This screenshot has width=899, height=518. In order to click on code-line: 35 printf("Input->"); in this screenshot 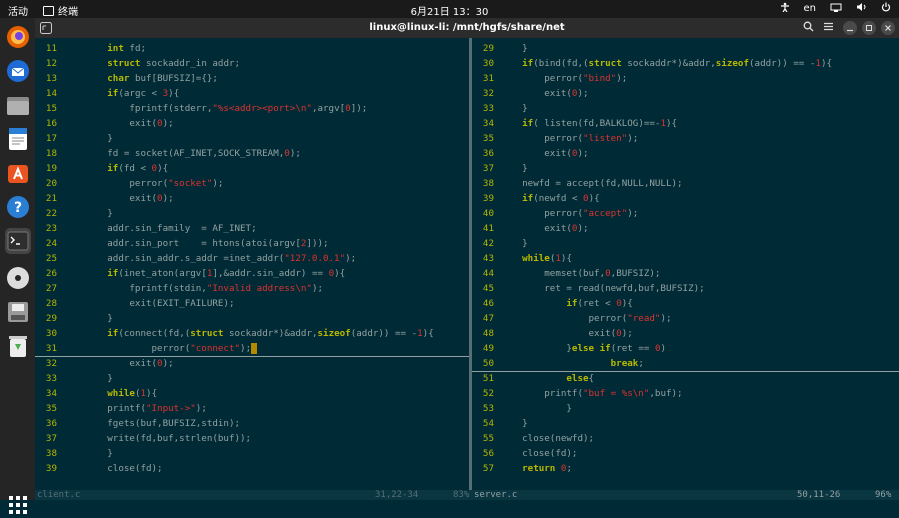, I will do `click(252, 408)`.